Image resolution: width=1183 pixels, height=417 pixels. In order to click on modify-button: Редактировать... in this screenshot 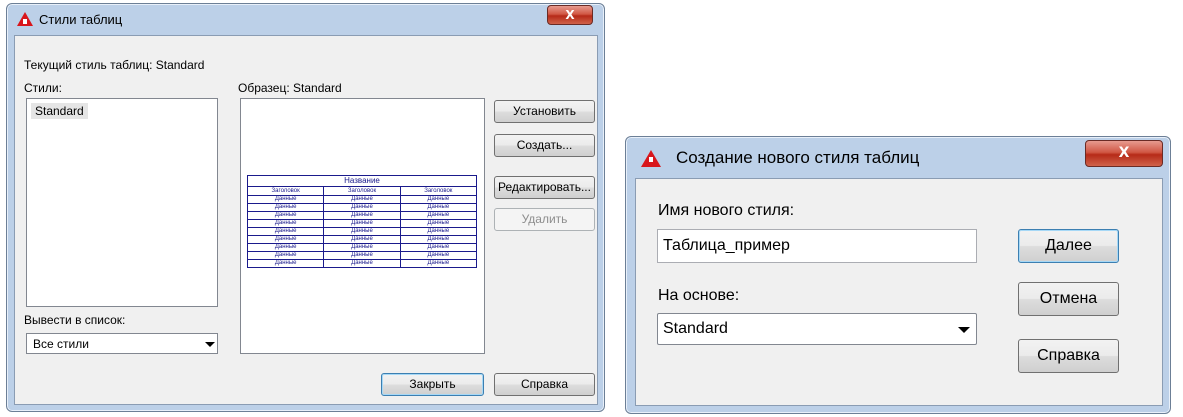, I will do `click(544, 187)`.